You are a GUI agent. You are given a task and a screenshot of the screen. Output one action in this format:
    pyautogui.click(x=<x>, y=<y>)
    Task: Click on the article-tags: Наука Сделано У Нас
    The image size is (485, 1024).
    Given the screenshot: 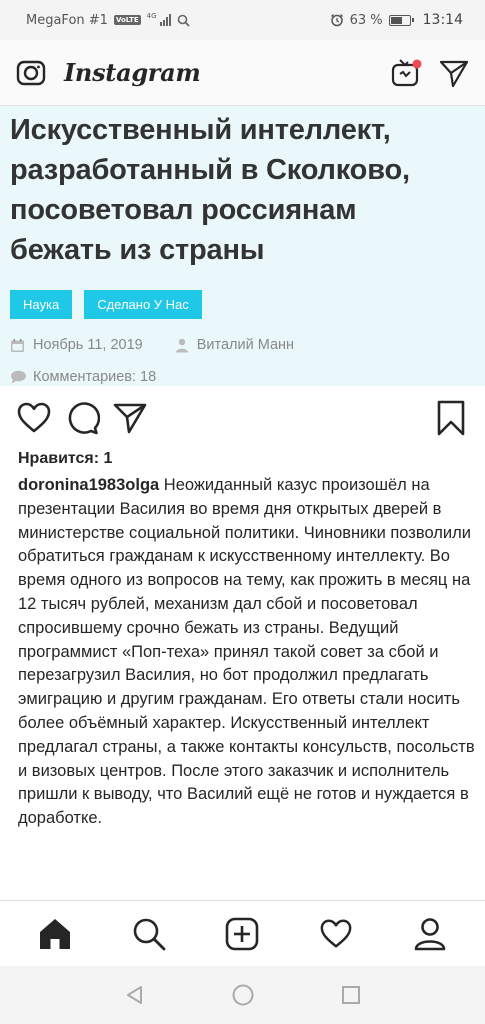 What is the action you would take?
    pyautogui.click(x=242, y=304)
    